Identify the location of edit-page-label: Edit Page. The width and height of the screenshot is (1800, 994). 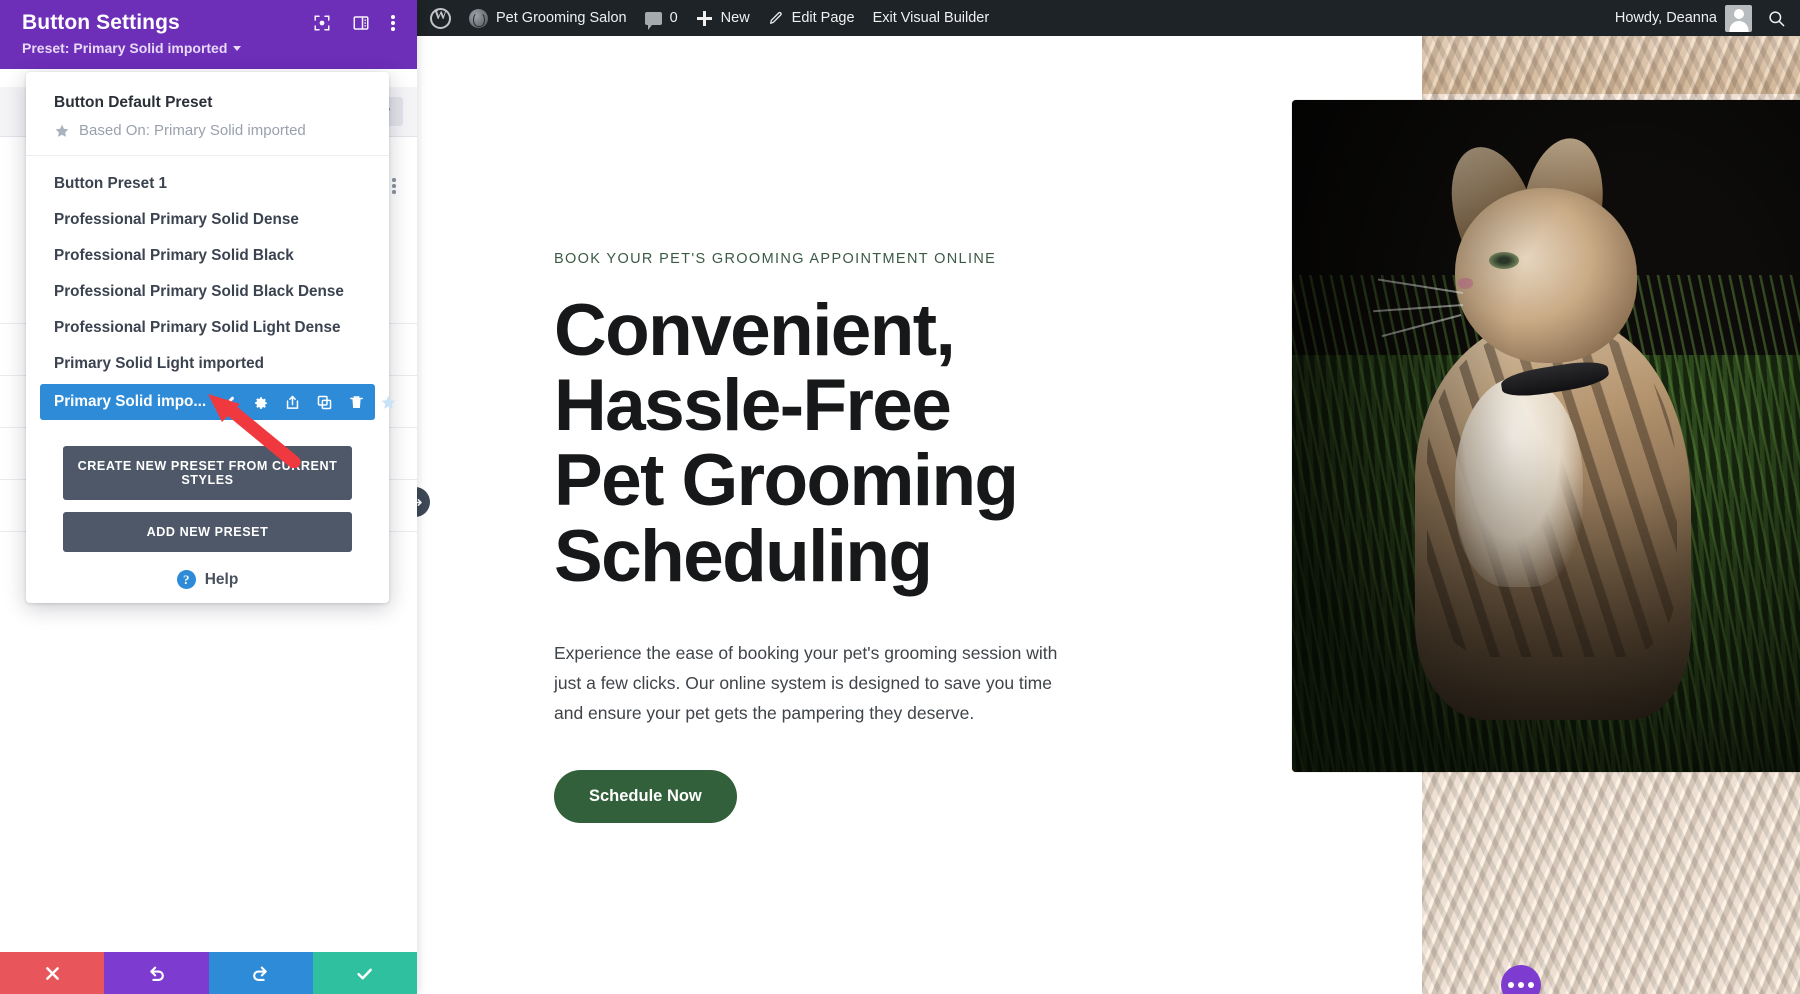
(823, 18).